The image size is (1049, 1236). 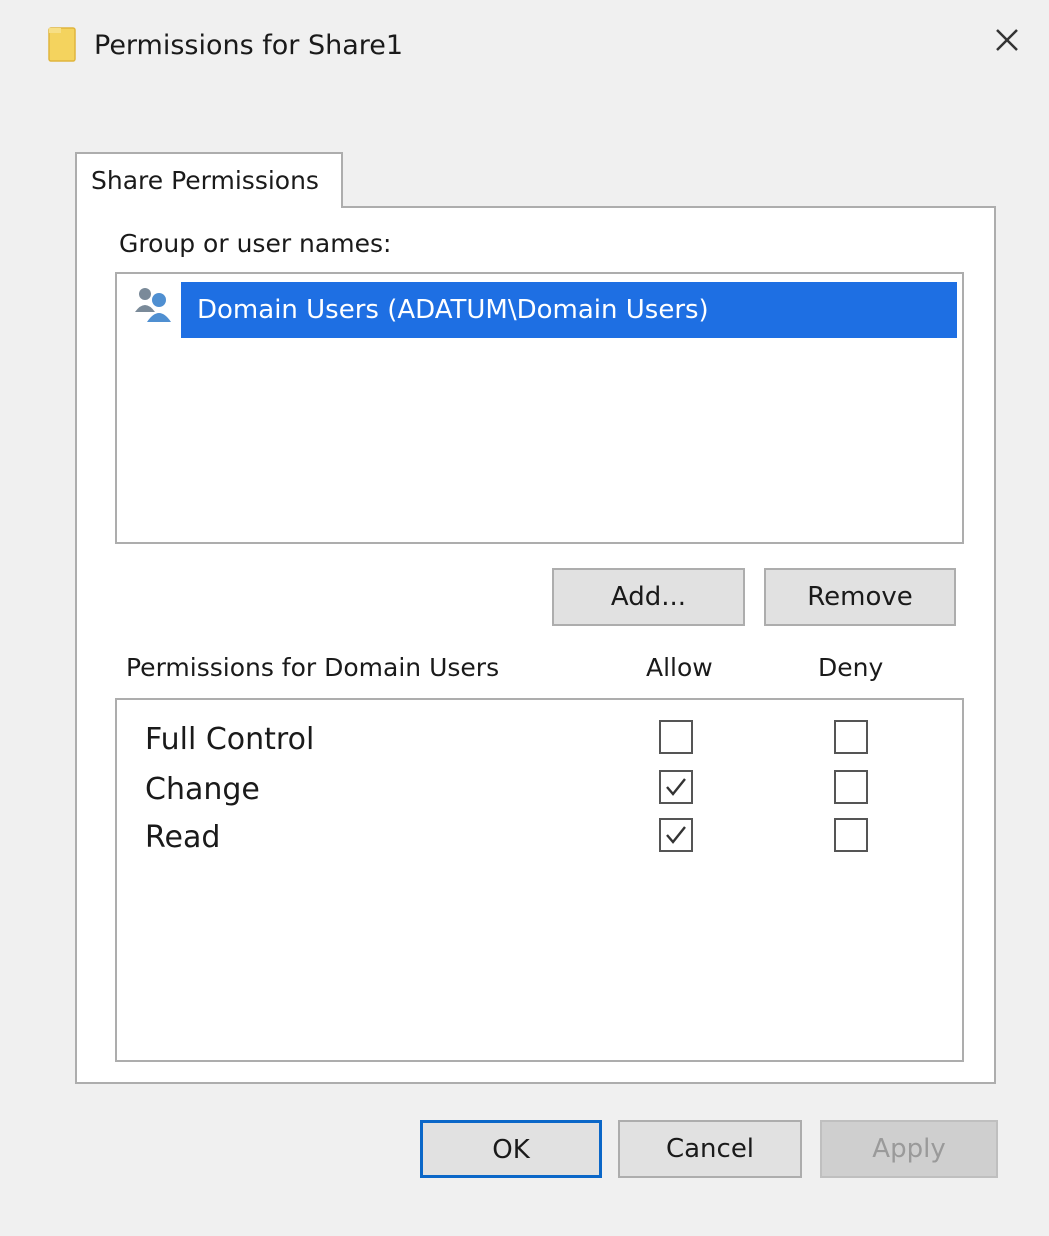 I want to click on tab-share-permissions: Share Permissions, so click(x=209, y=180).